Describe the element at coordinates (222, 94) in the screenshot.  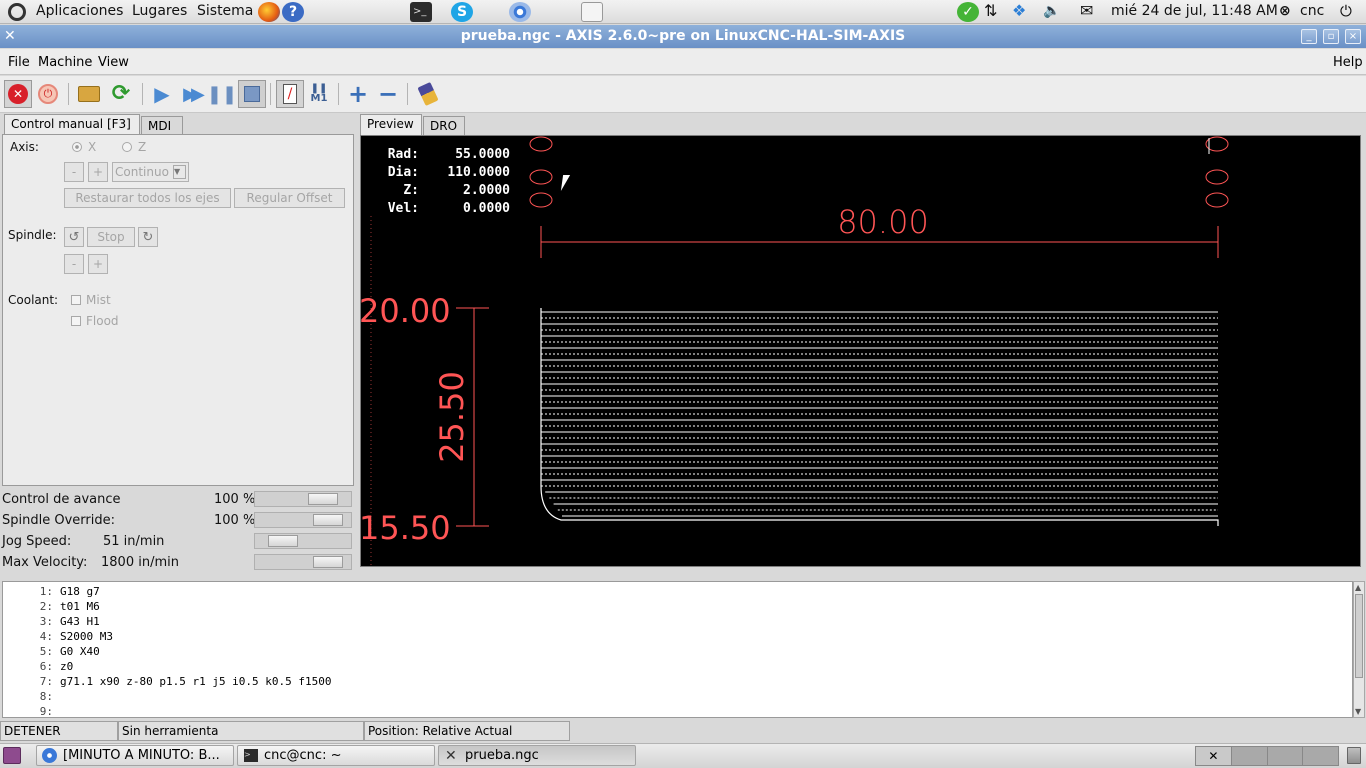
I see `pause-button: ❚❚` at that location.